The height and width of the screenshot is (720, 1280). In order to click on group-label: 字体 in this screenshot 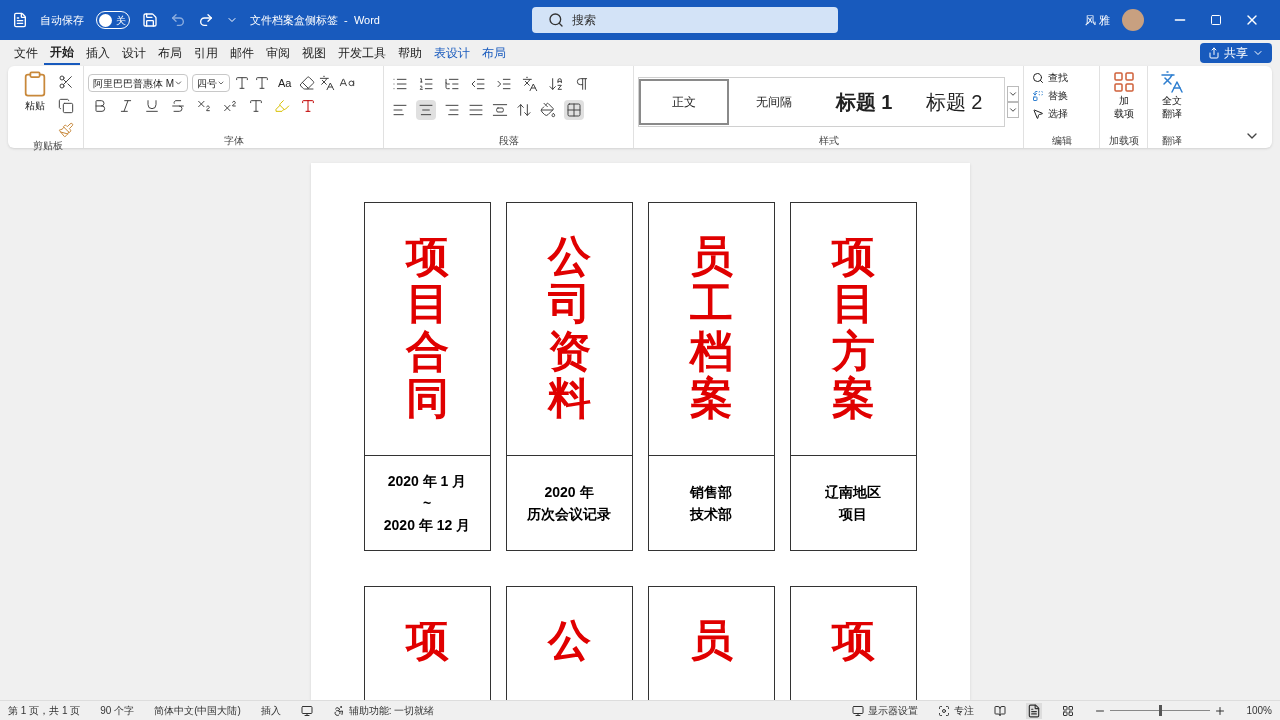, I will do `click(233, 141)`.